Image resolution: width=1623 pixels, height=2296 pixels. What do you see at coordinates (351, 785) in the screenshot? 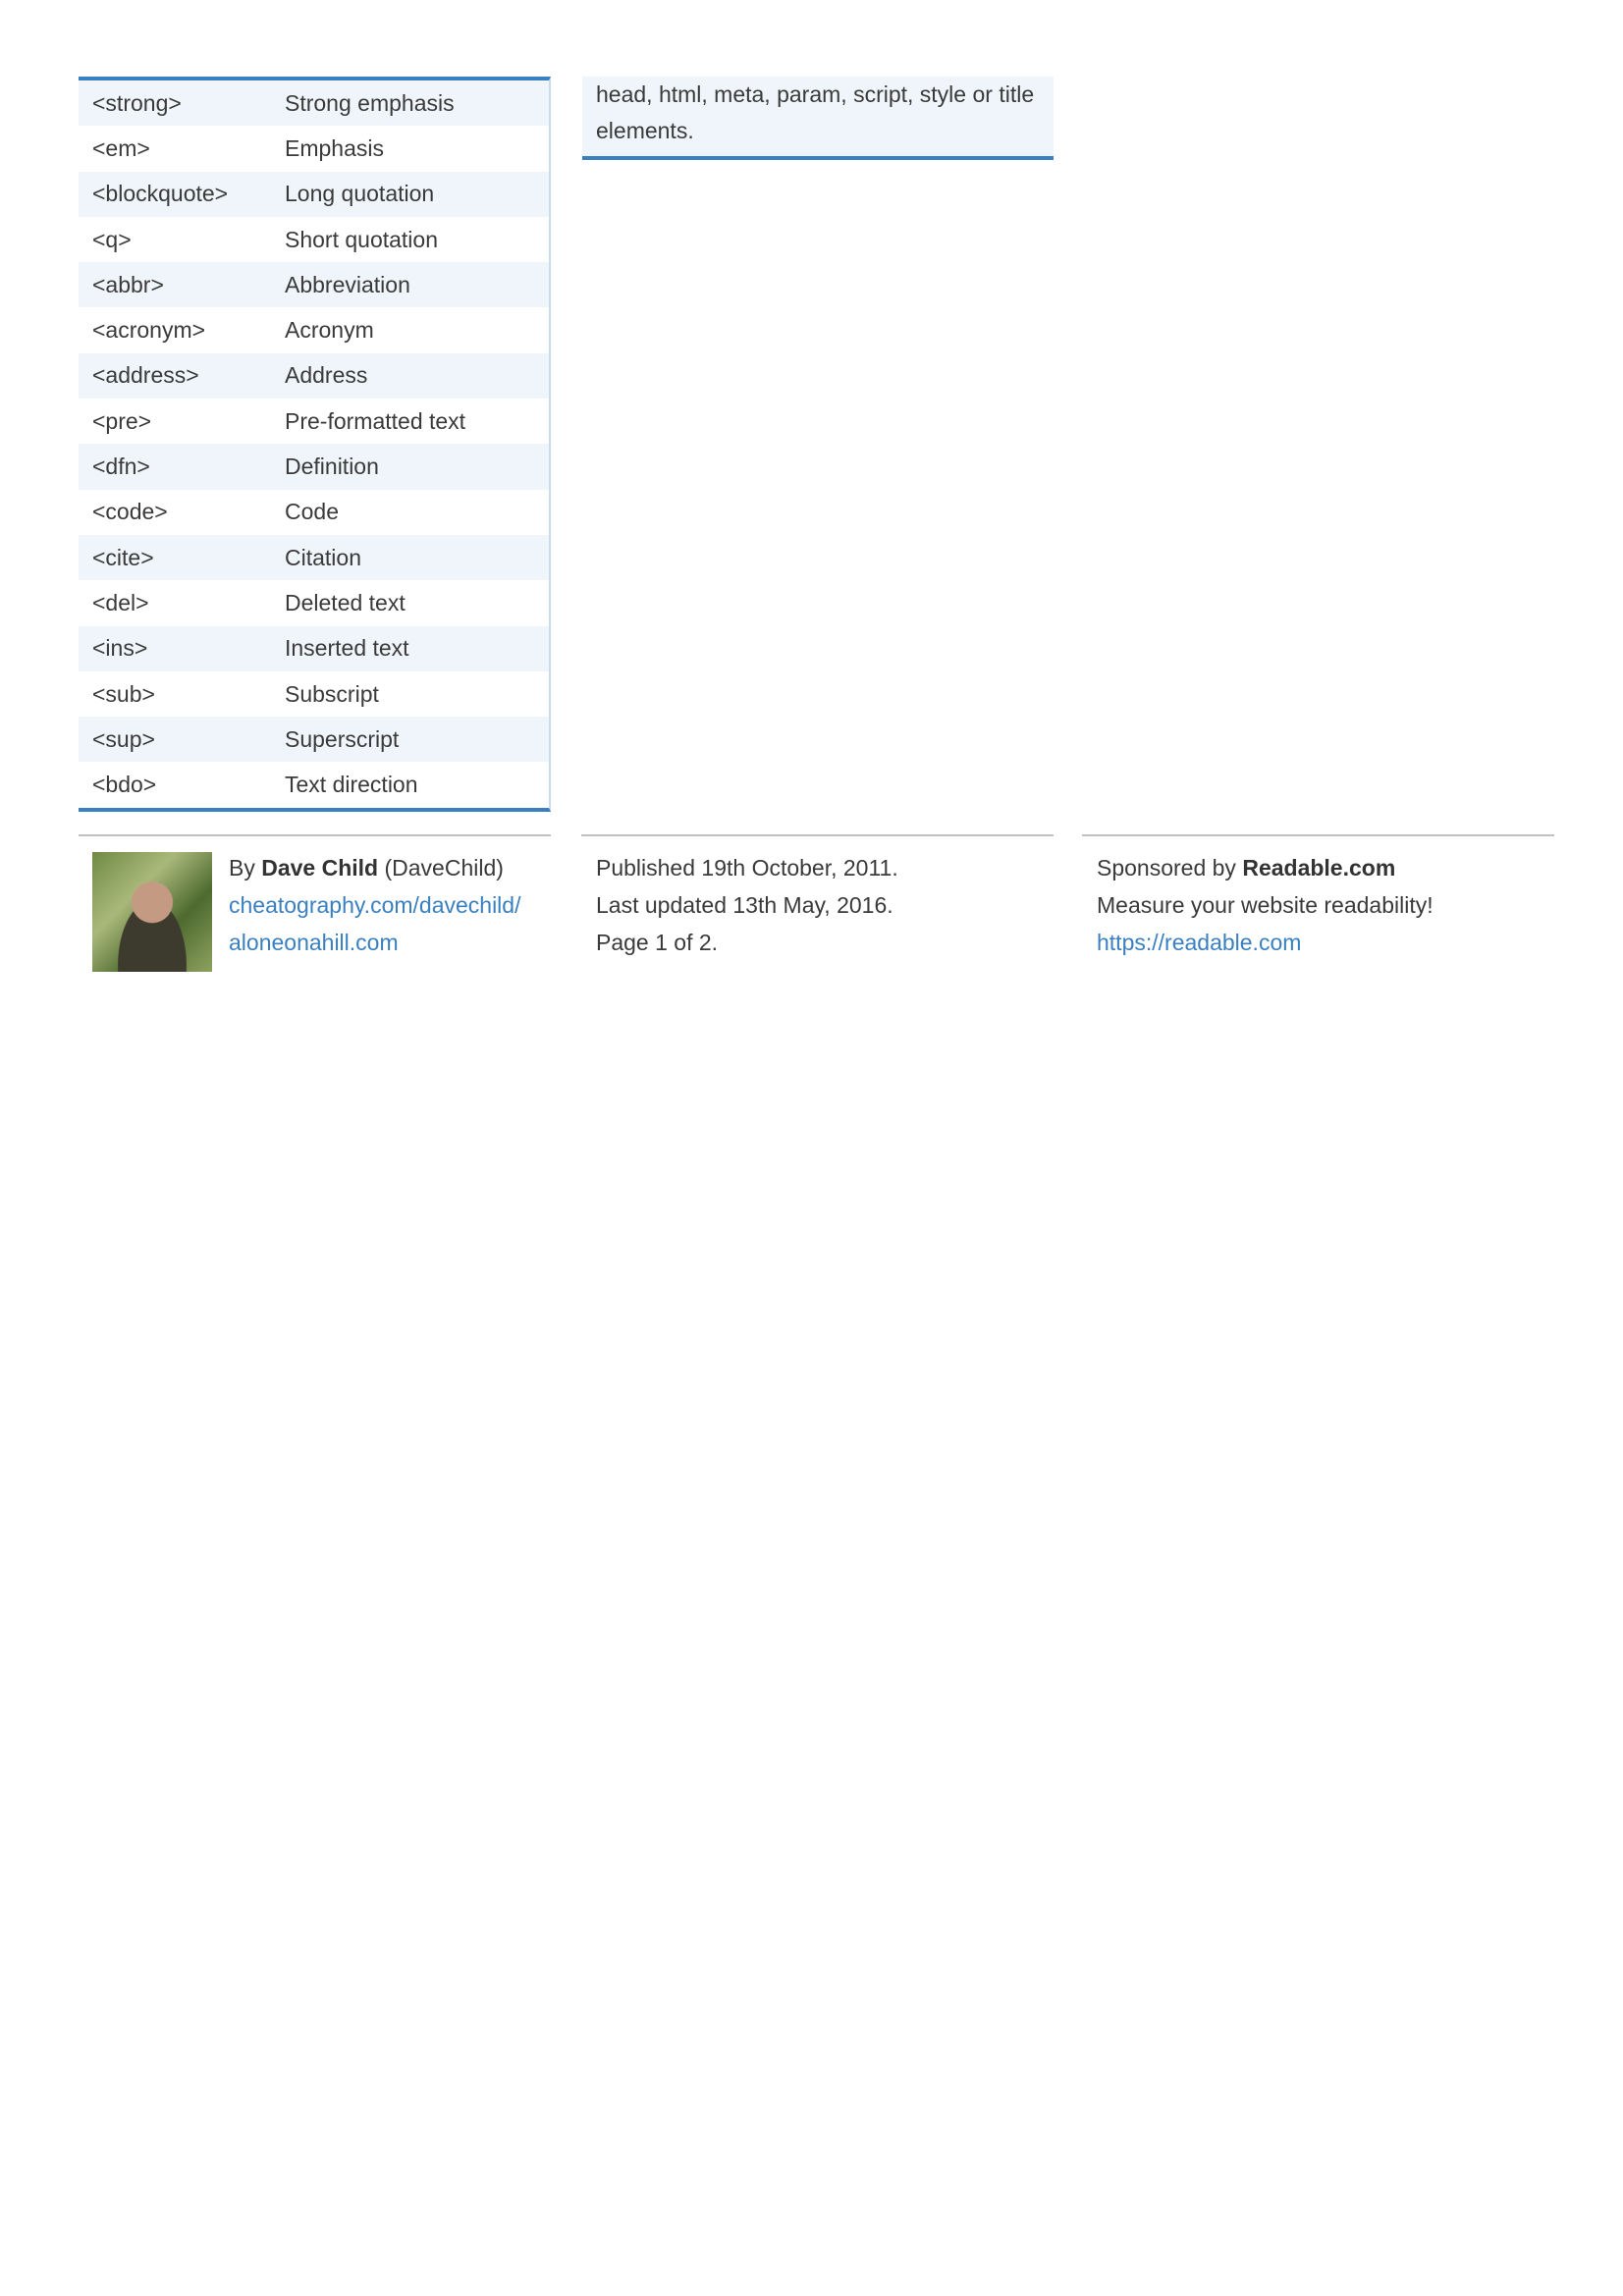
I see `description-cell: Text direction` at bounding box center [351, 785].